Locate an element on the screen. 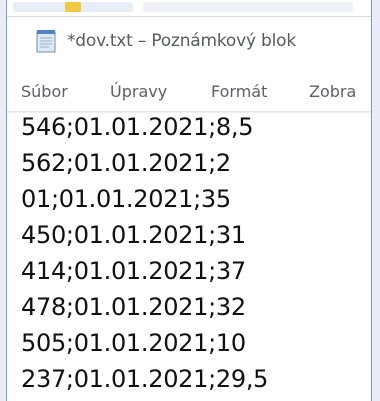 The width and height of the screenshot is (380, 401). menu-item-zobrazenie: Zobra is located at coordinates (332, 91).